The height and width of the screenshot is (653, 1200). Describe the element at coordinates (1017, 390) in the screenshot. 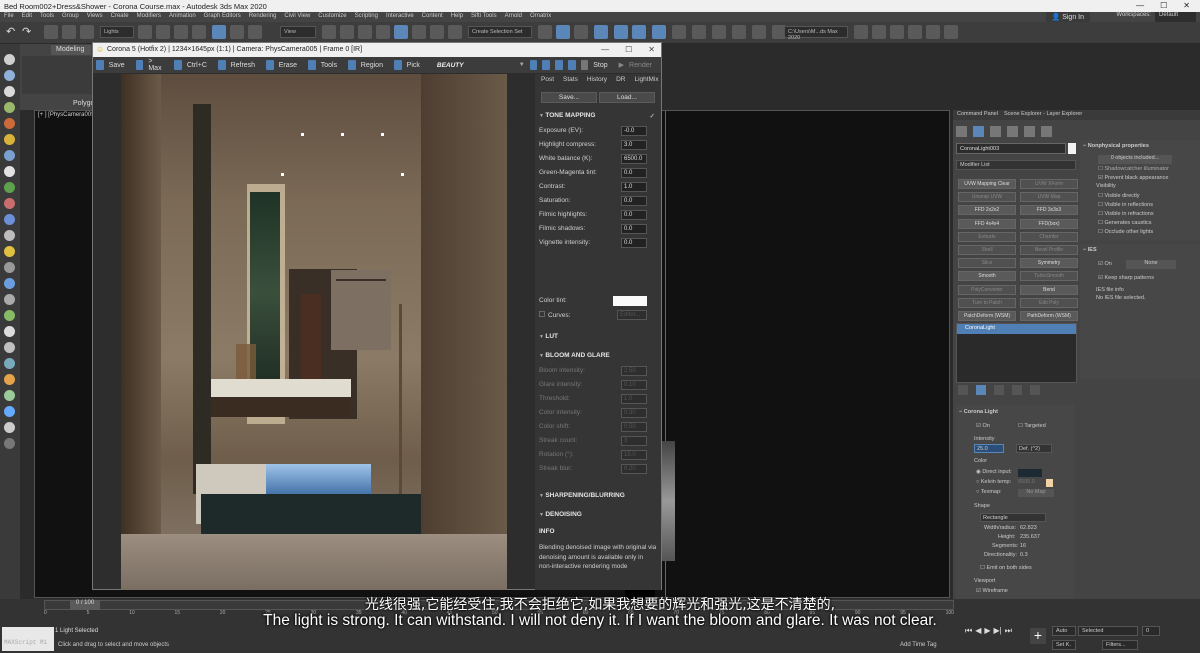

I see `remove-modifier-icon` at that location.